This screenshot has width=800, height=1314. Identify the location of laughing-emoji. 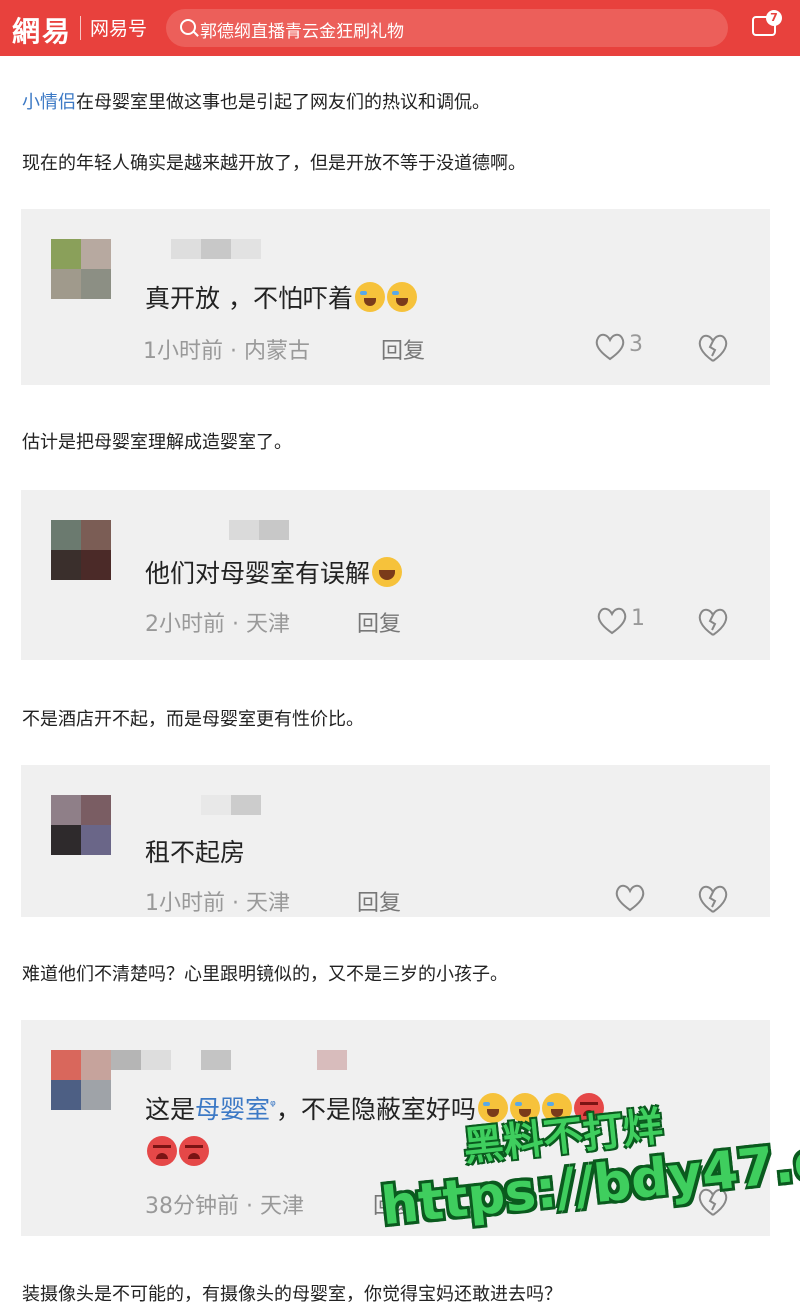
(387, 572).